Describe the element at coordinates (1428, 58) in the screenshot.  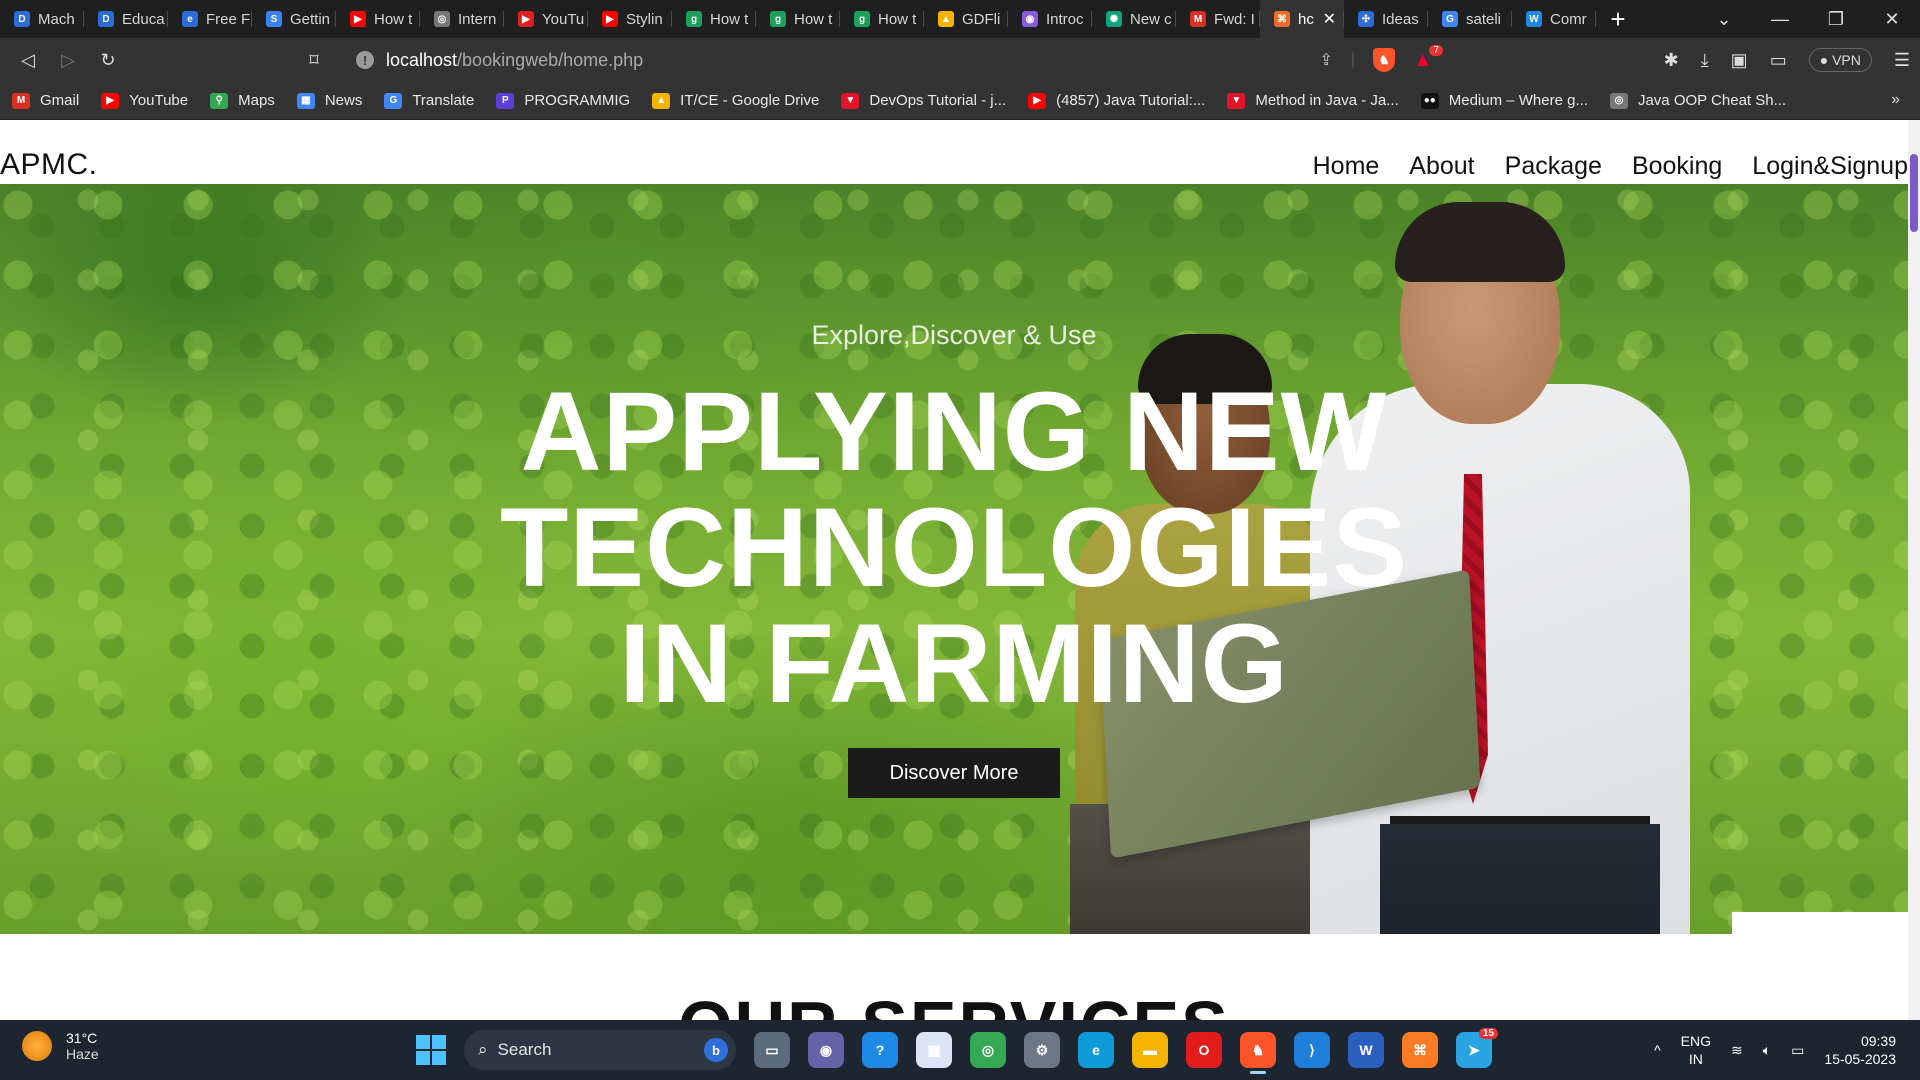
I see `brave-rewards-icon: ▲ 7` at that location.